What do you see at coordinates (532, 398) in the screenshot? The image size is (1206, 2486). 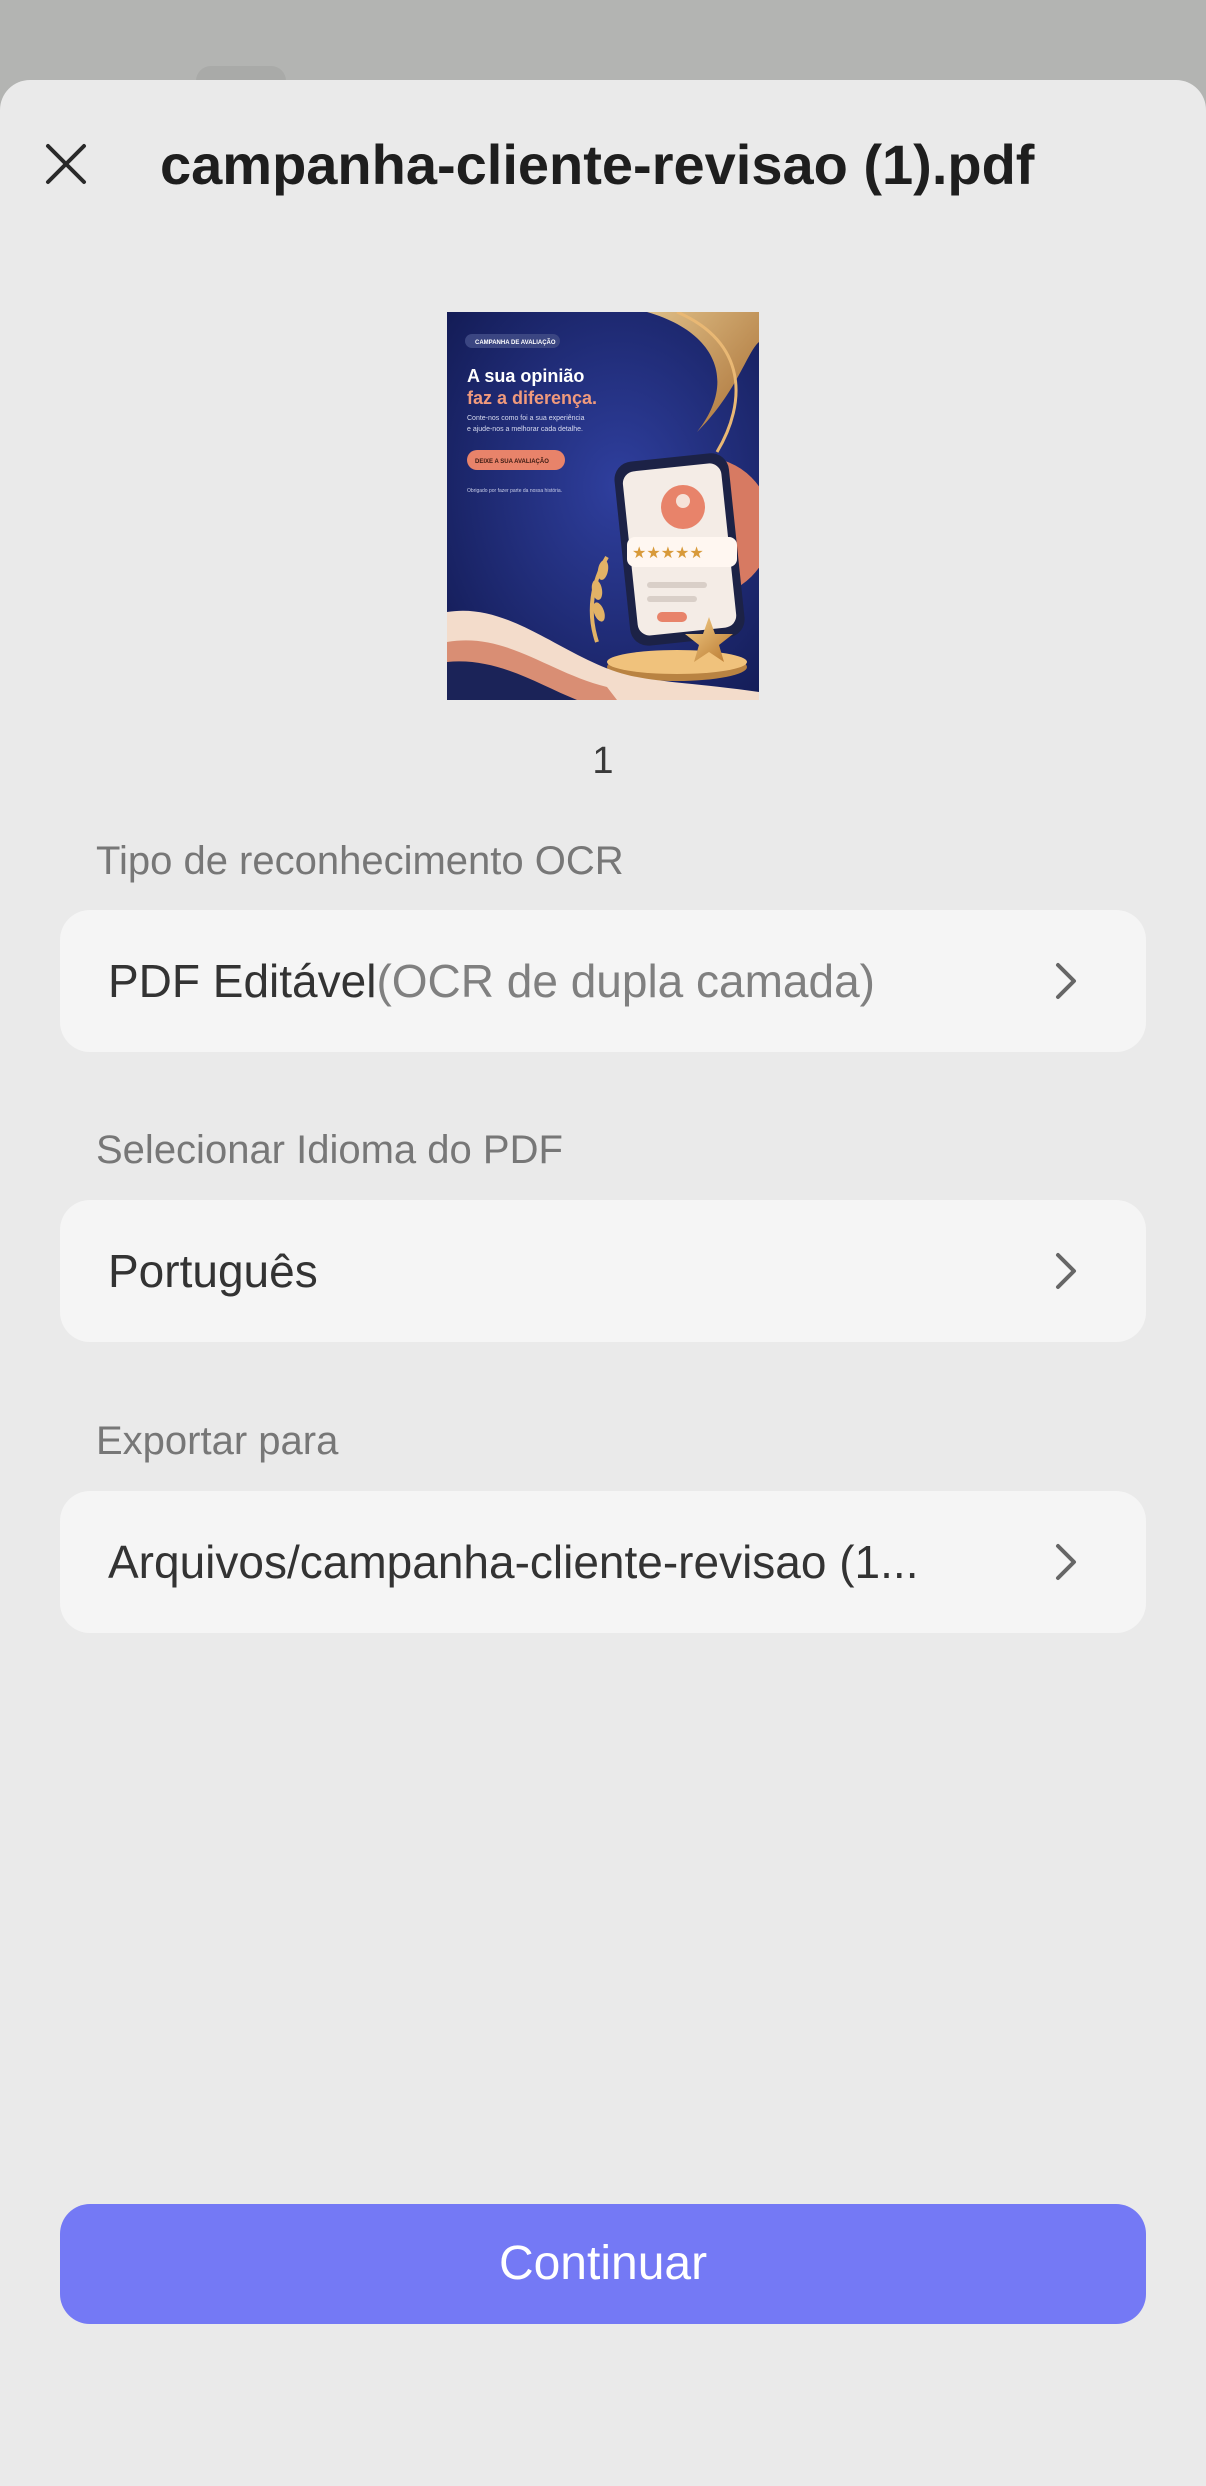 I see `thumbnail-headline-2: faz a diferença.` at bounding box center [532, 398].